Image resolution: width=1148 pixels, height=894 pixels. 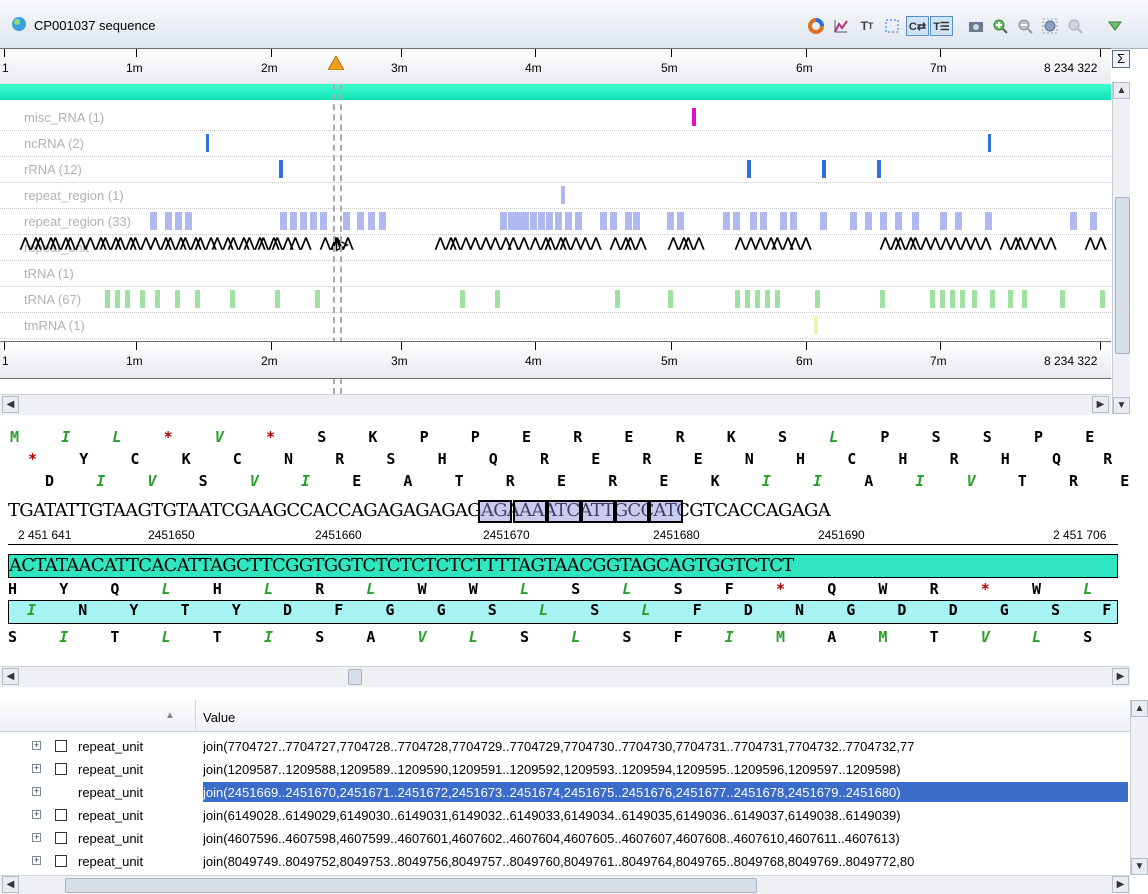 I want to click on amino-acid: D, so click(x=953, y=610).